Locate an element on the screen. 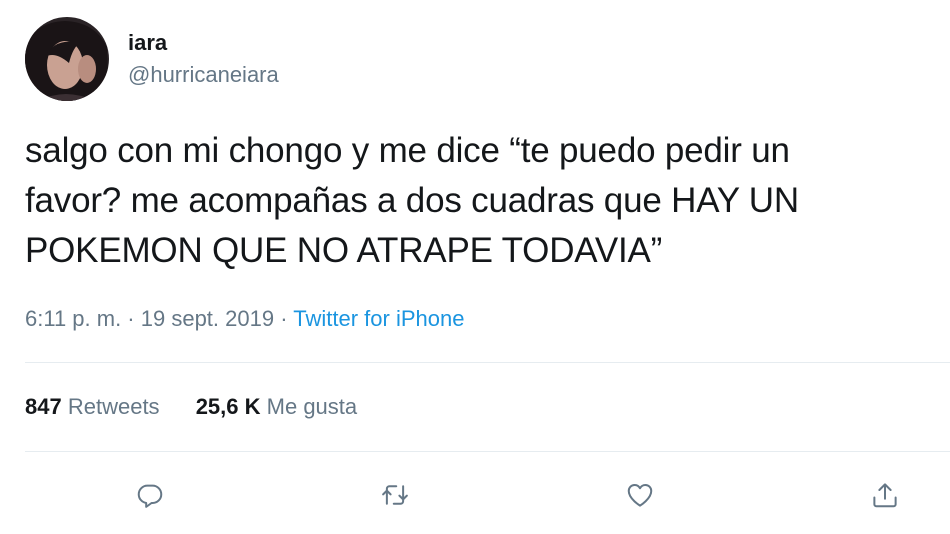  avatar is located at coordinates (67, 59).